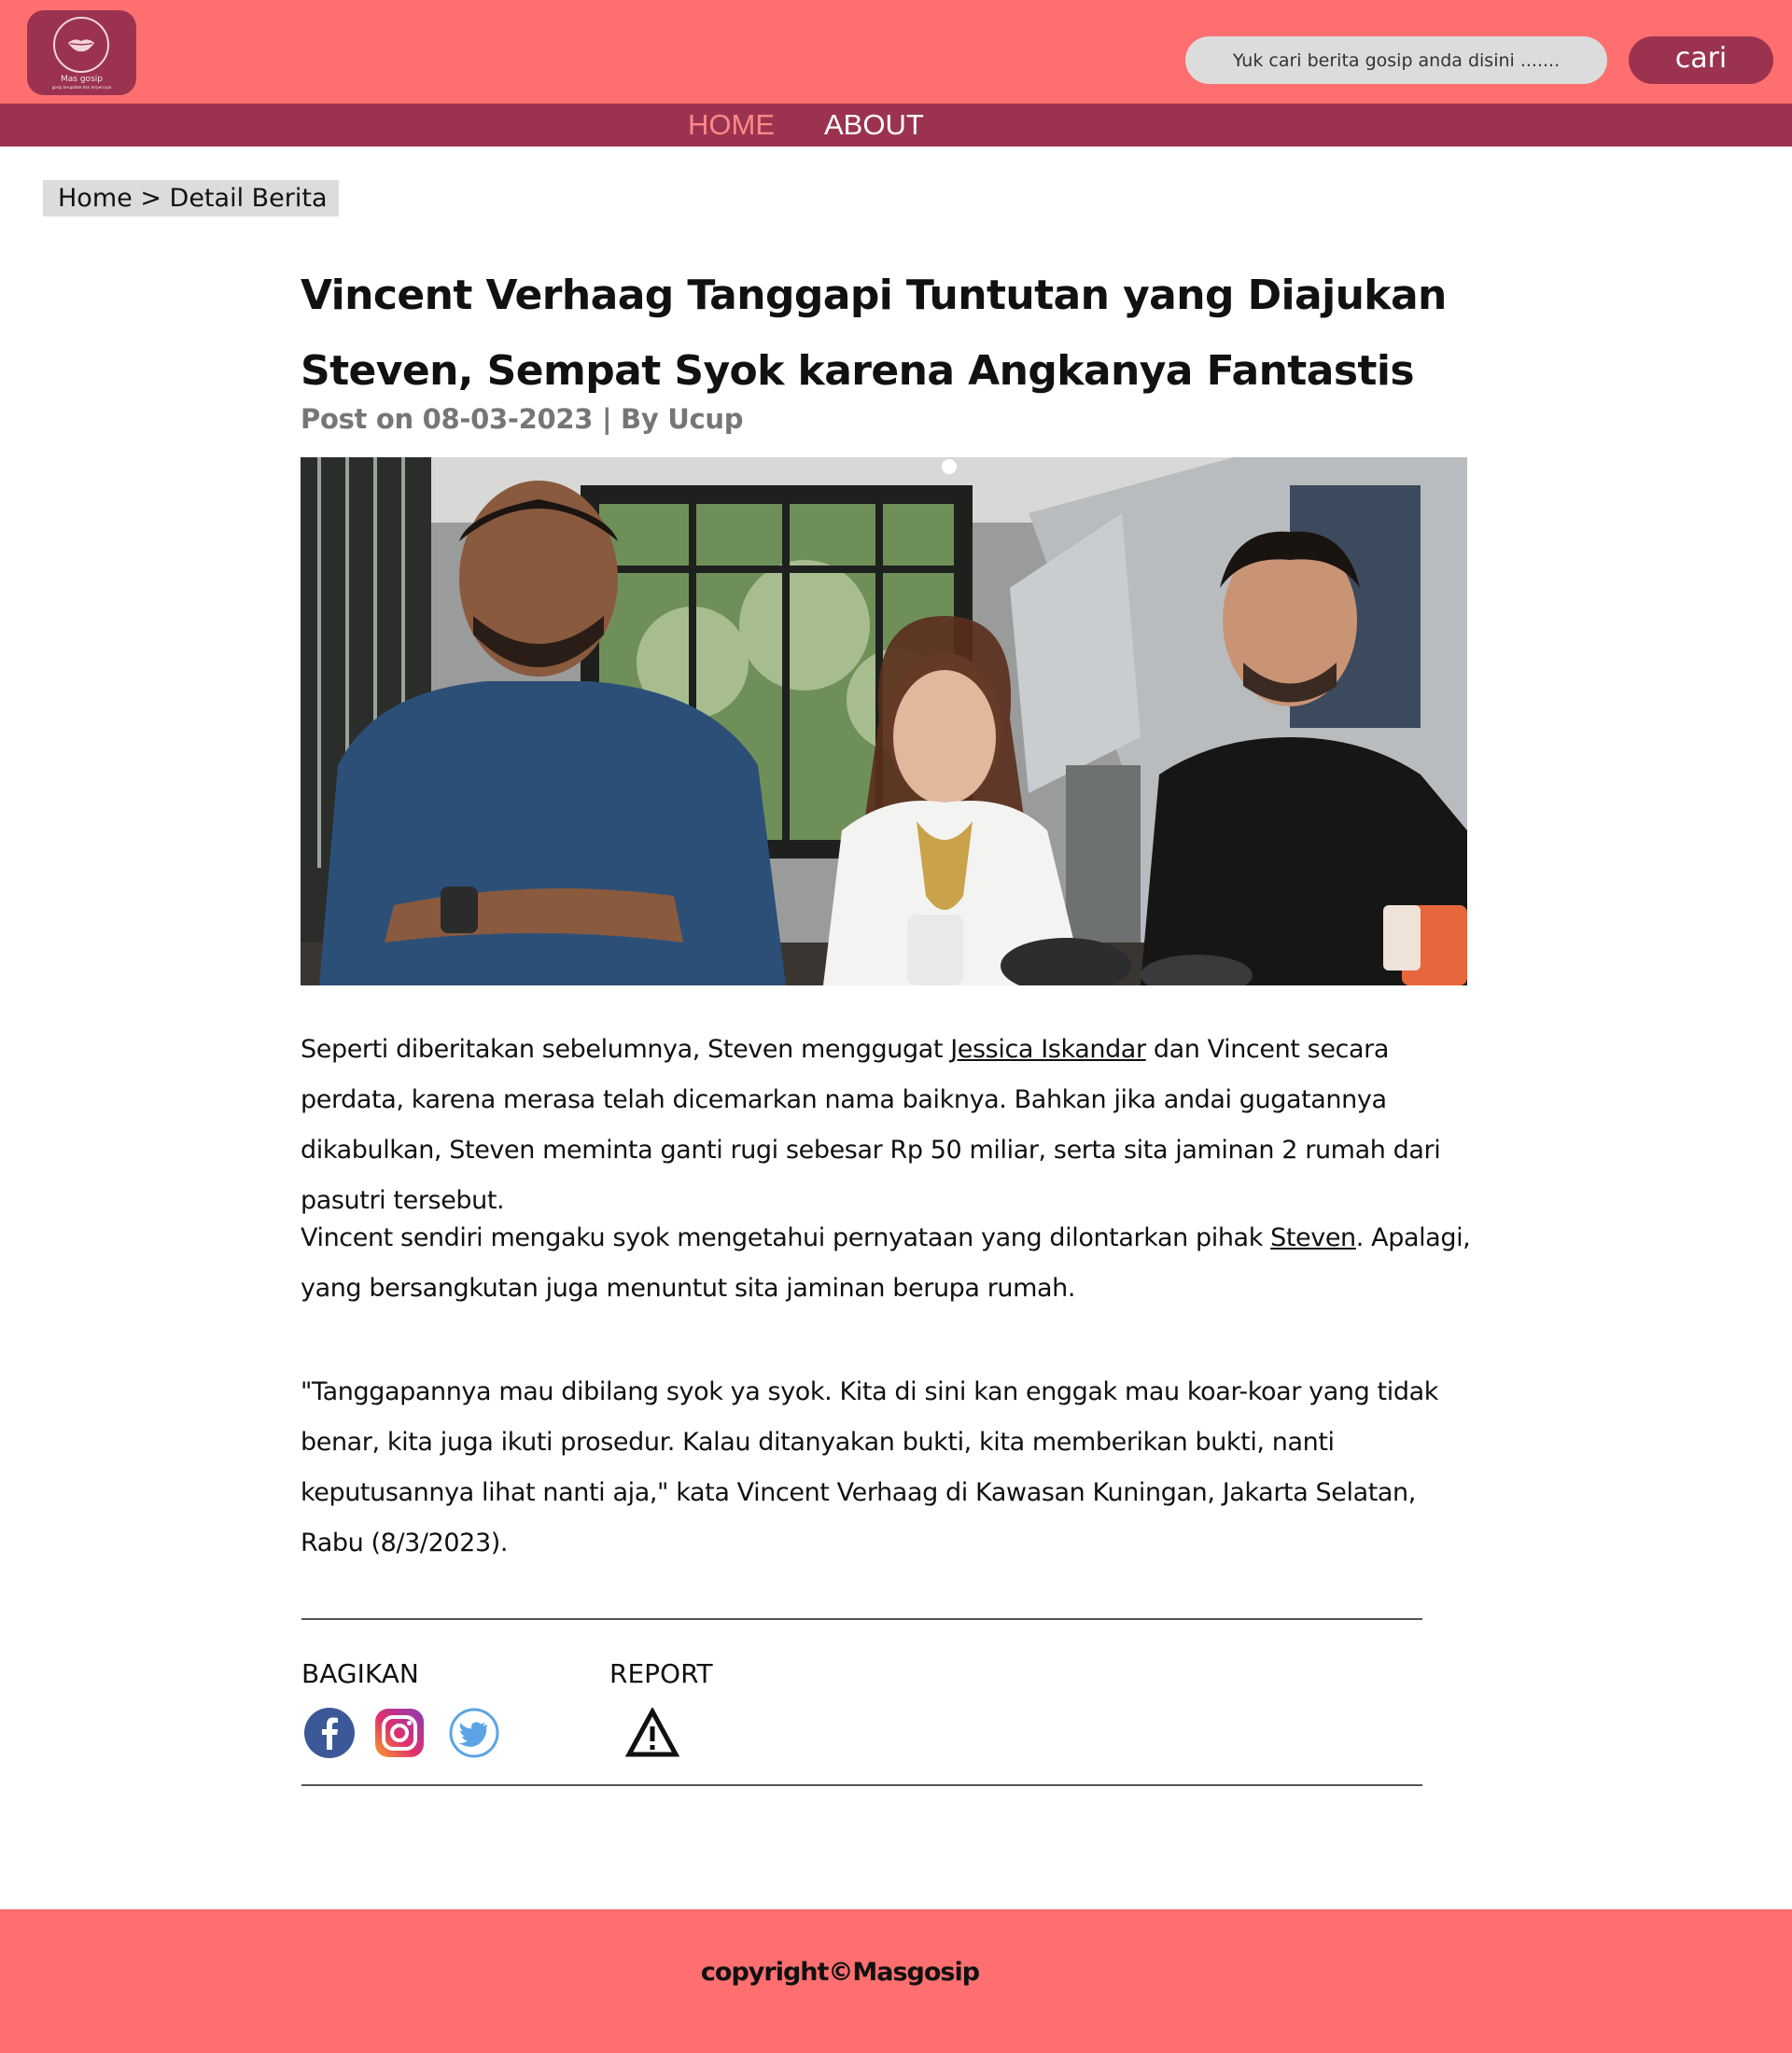 Image resolution: width=1792 pixels, height=2053 pixels. I want to click on search-button: cari, so click(1701, 60).